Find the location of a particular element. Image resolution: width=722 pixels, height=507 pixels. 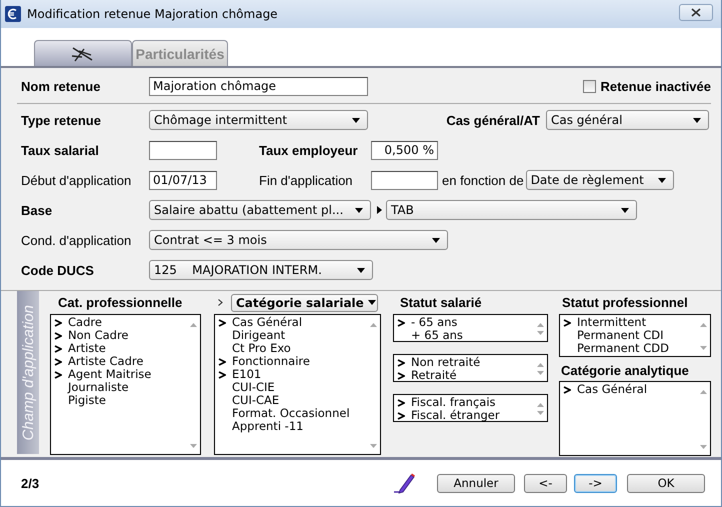

list-item: Dirigeant is located at coordinates (291, 335).